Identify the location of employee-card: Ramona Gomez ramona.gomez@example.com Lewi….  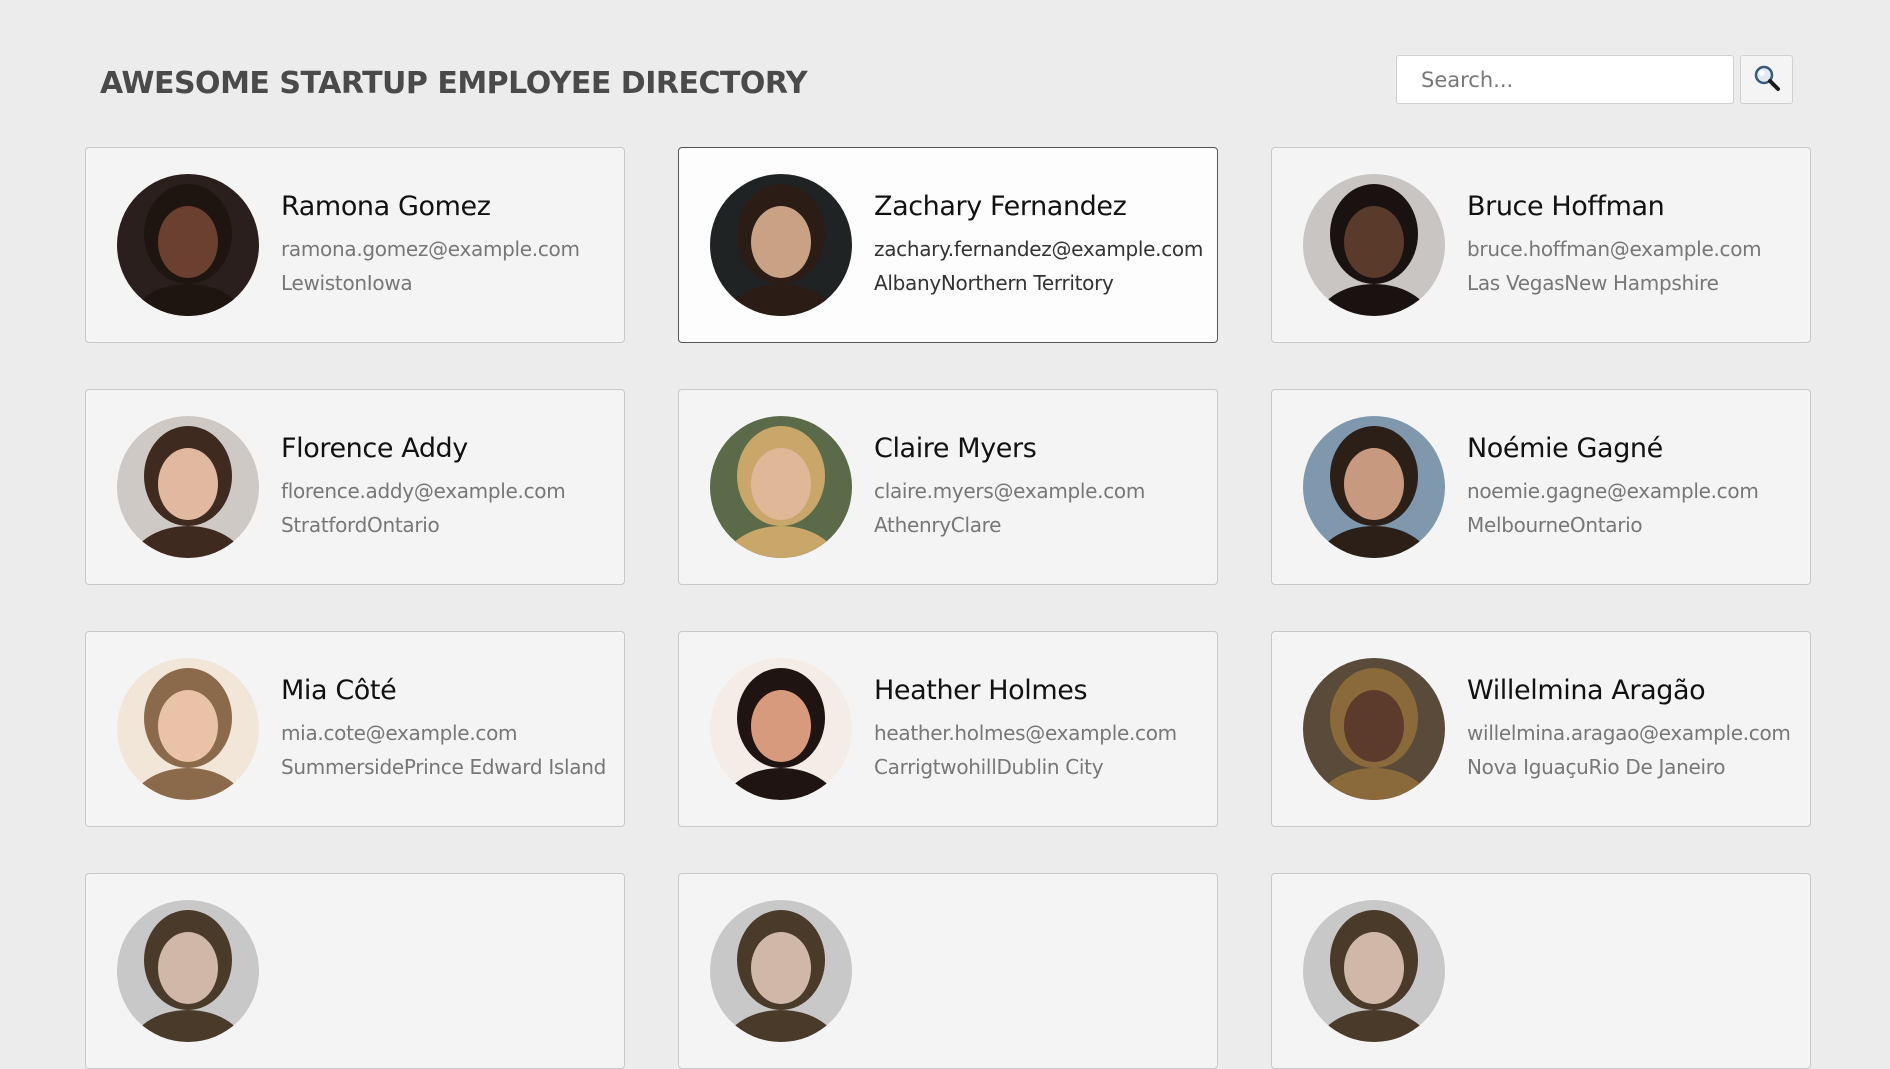
(355, 245).